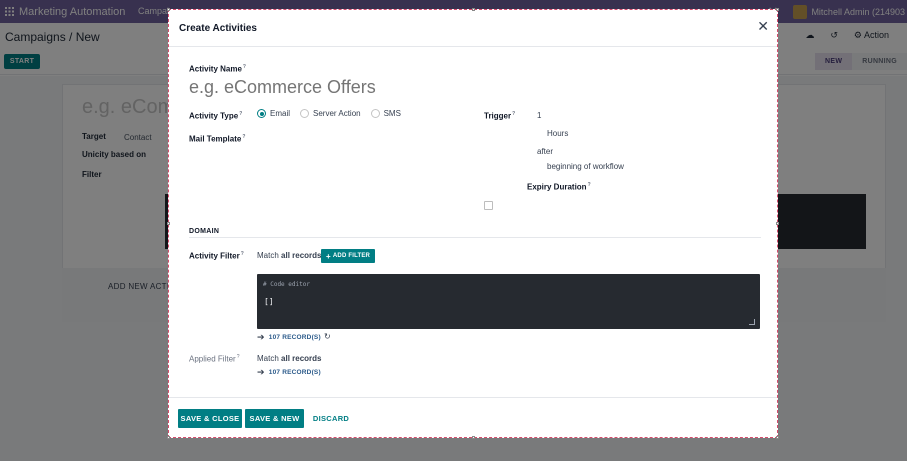 This screenshot has width=907, height=461. Describe the element at coordinates (327, 336) in the screenshot. I see `refresh-icon: ↻` at that location.